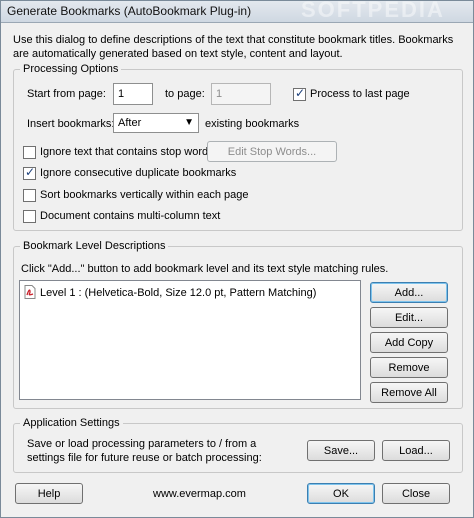  What do you see at coordinates (341, 493) in the screenshot?
I see `ok-button: OK` at bounding box center [341, 493].